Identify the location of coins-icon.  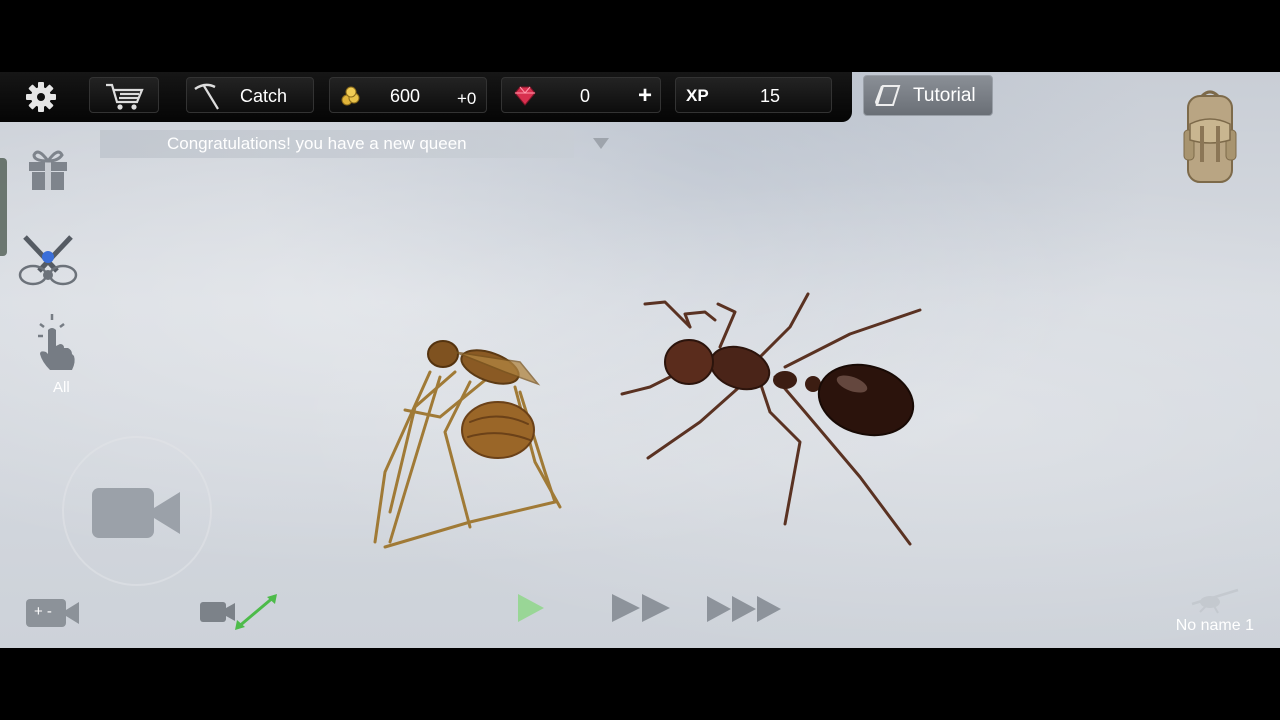
(350, 96).